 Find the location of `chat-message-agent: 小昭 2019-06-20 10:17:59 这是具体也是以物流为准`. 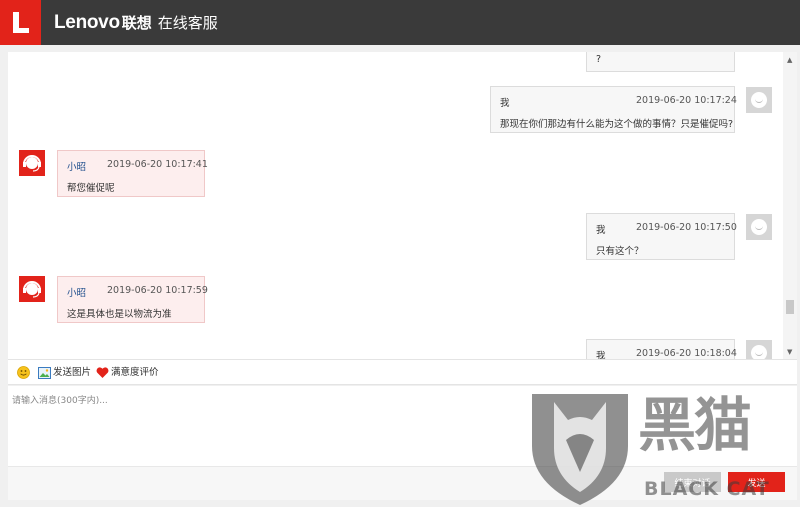

chat-message-agent: 小昭 2019-06-20 10:17:59 这是具体也是以物流为准 is located at coordinates (132, 299).